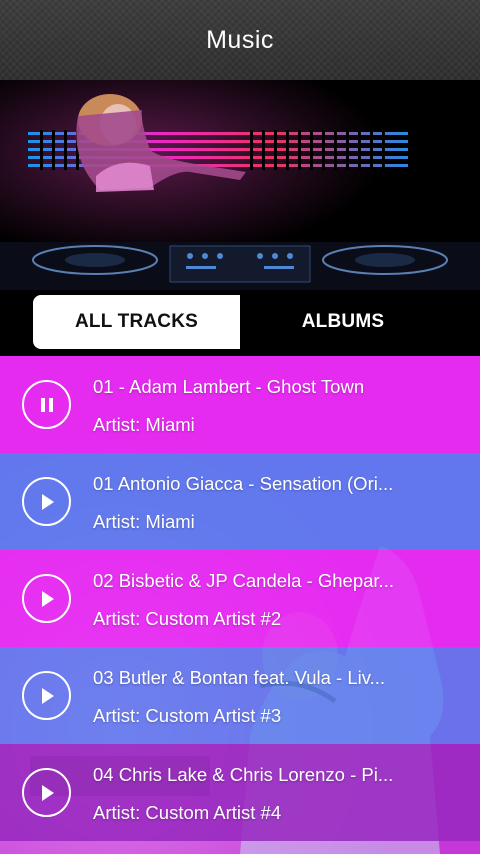 The height and width of the screenshot is (854, 480). I want to click on track-artist: Artist: Custom Artist #2, so click(187, 618).